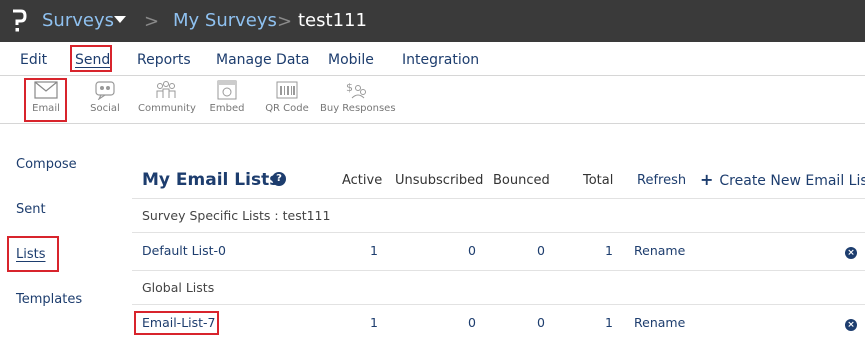  What do you see at coordinates (225, 21) in the screenshot?
I see `breadcrumb-my-surveys: My Surveys` at bounding box center [225, 21].